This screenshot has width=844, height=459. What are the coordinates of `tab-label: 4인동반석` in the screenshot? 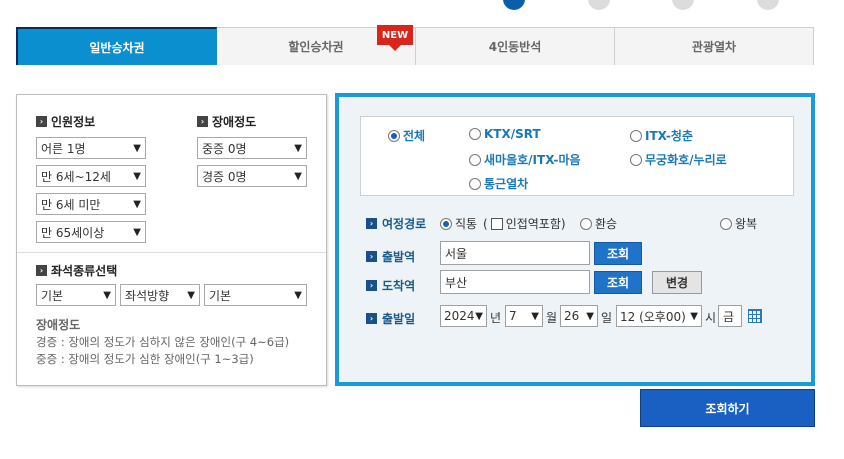 It's located at (515, 47).